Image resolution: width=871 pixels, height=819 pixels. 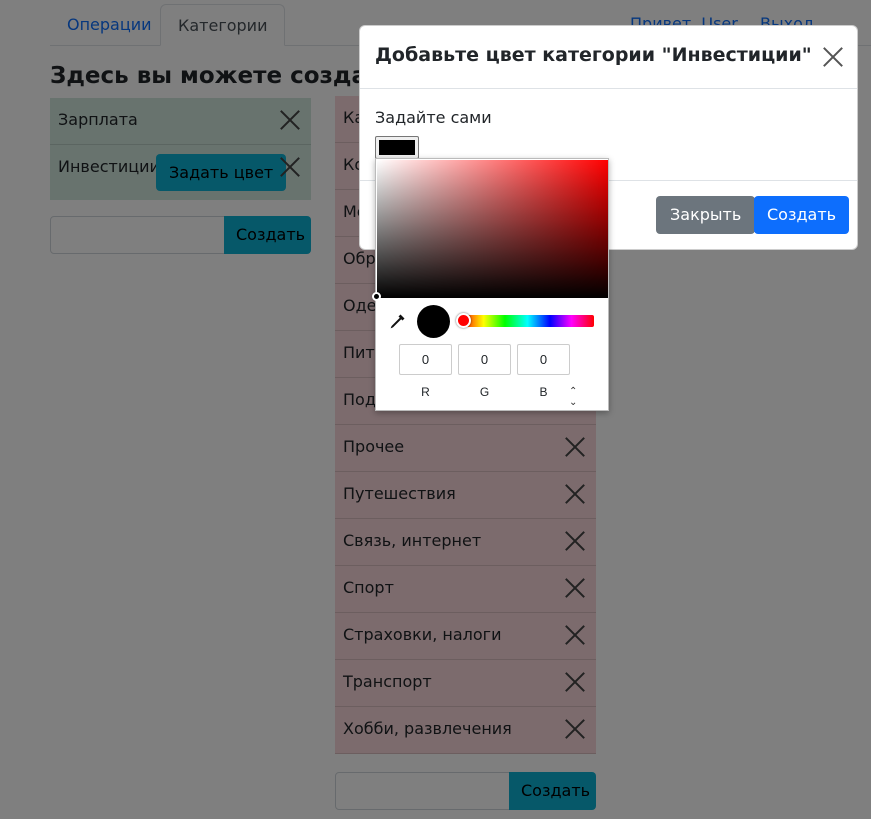 I want to click on modal-header-divider, so click(x=608, y=88).